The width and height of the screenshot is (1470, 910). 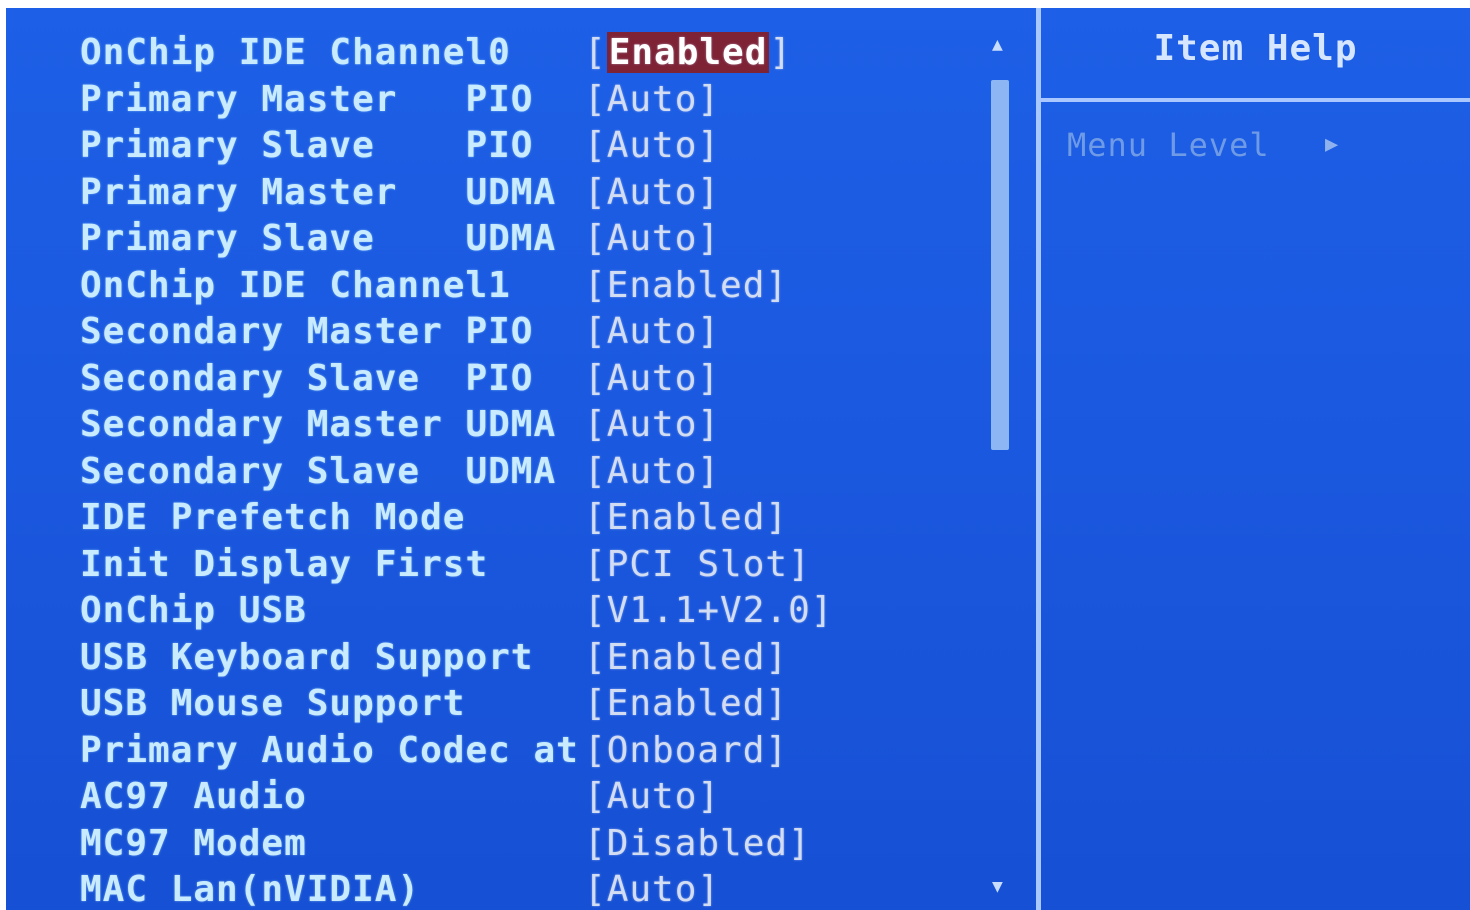 I want to click on setting-label: USB Mouse Support, so click(x=273, y=703).